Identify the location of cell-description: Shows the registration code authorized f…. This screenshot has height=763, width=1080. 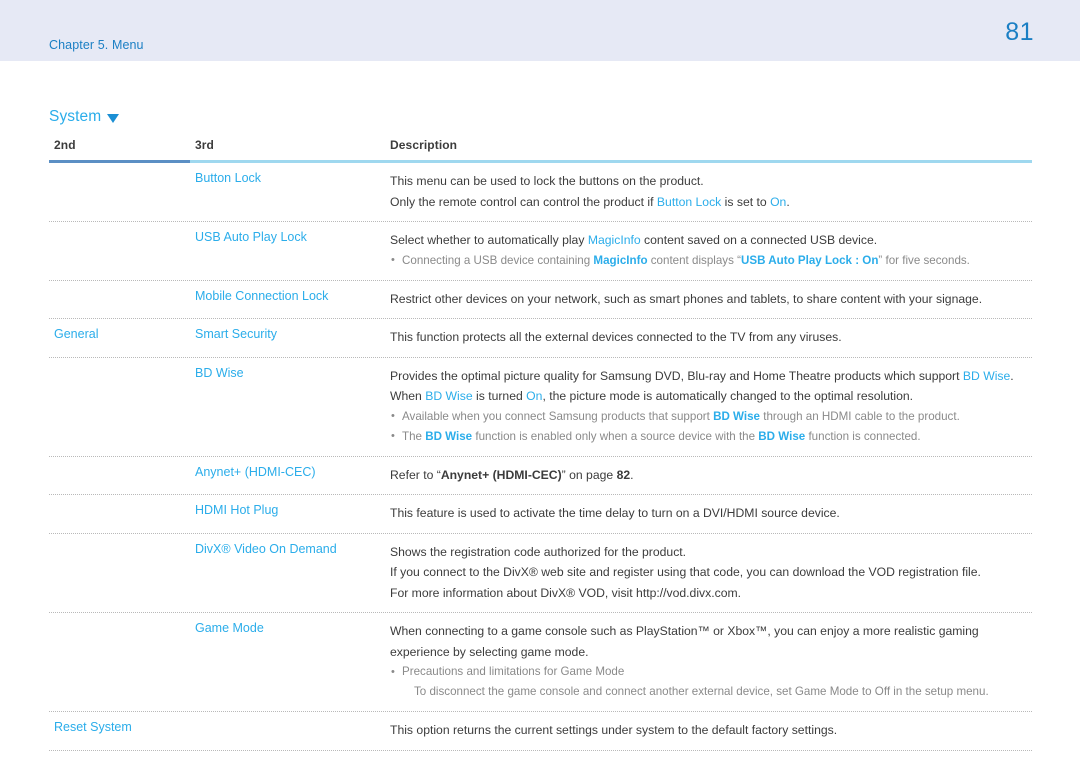
(708, 573).